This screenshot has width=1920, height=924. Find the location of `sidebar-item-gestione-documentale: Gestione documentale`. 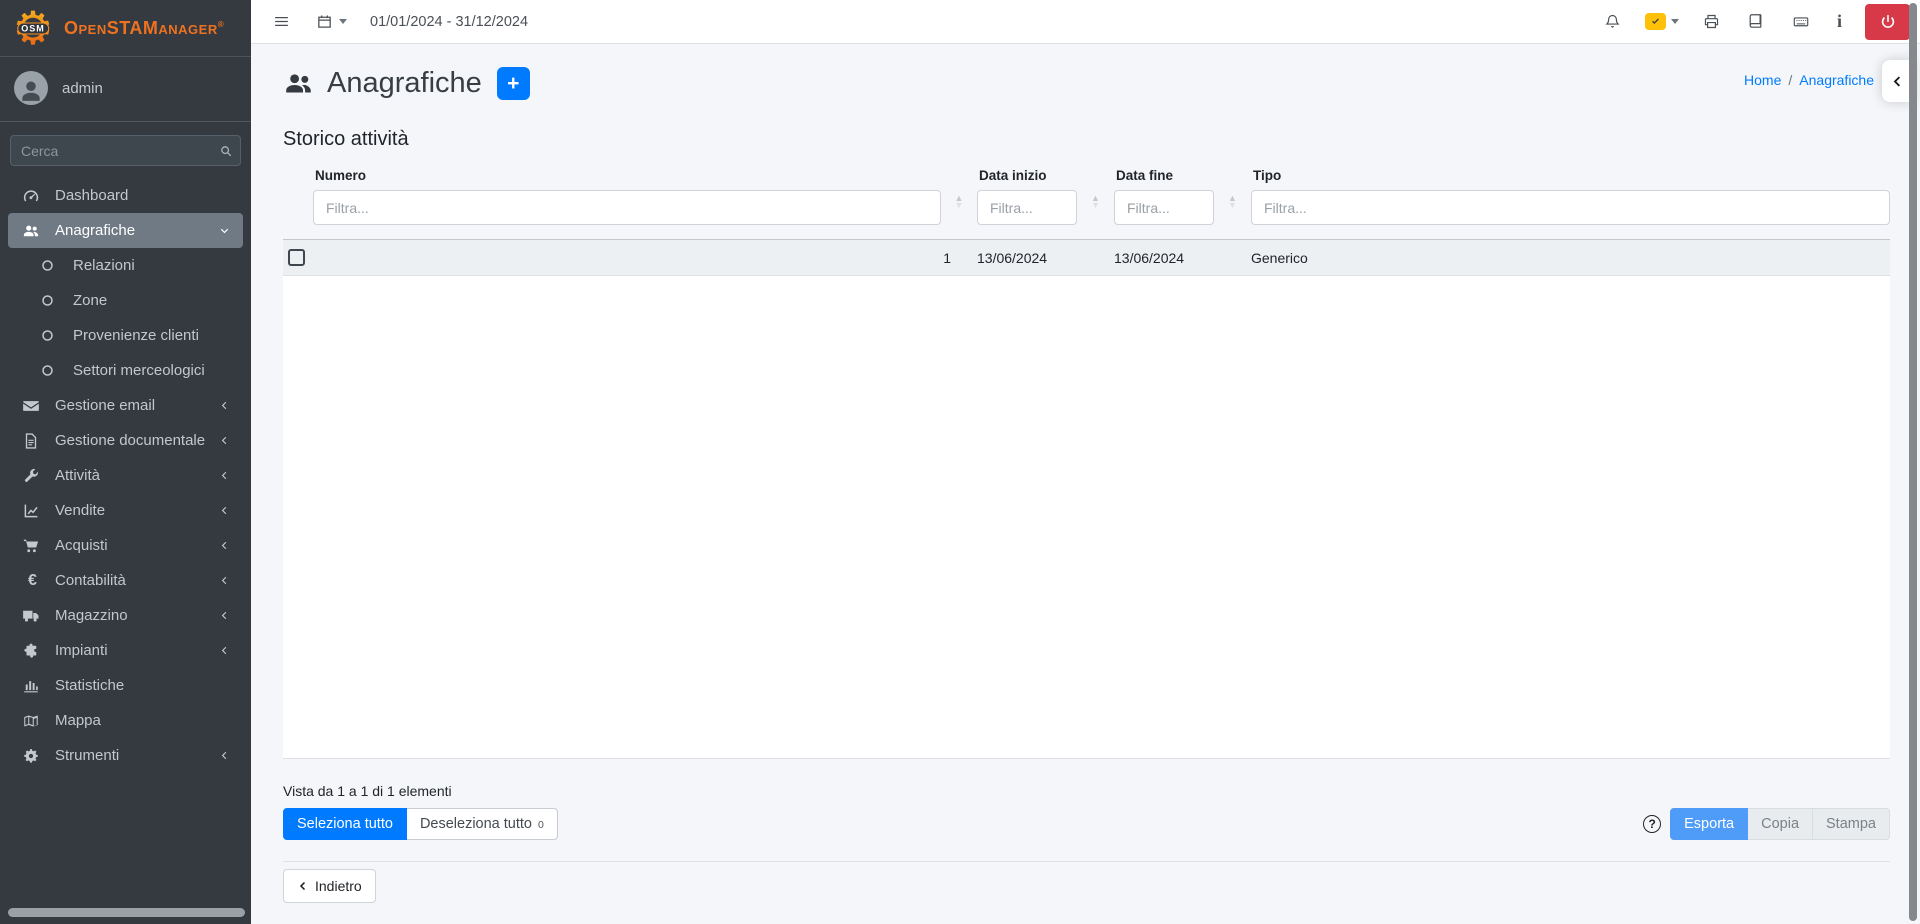

sidebar-item-gestione-documentale: Gestione documentale is located at coordinates (125, 440).